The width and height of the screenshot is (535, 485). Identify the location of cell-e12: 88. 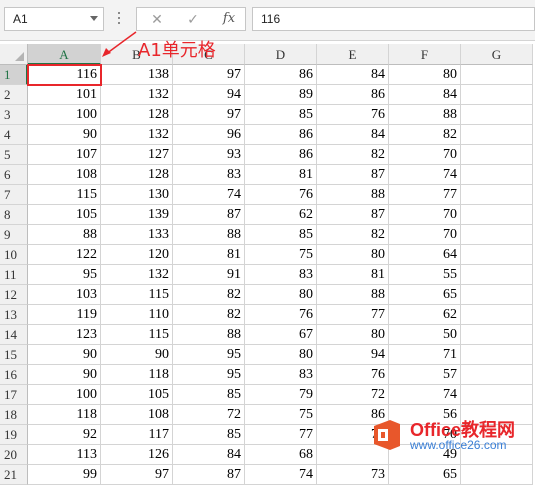
(353, 295).